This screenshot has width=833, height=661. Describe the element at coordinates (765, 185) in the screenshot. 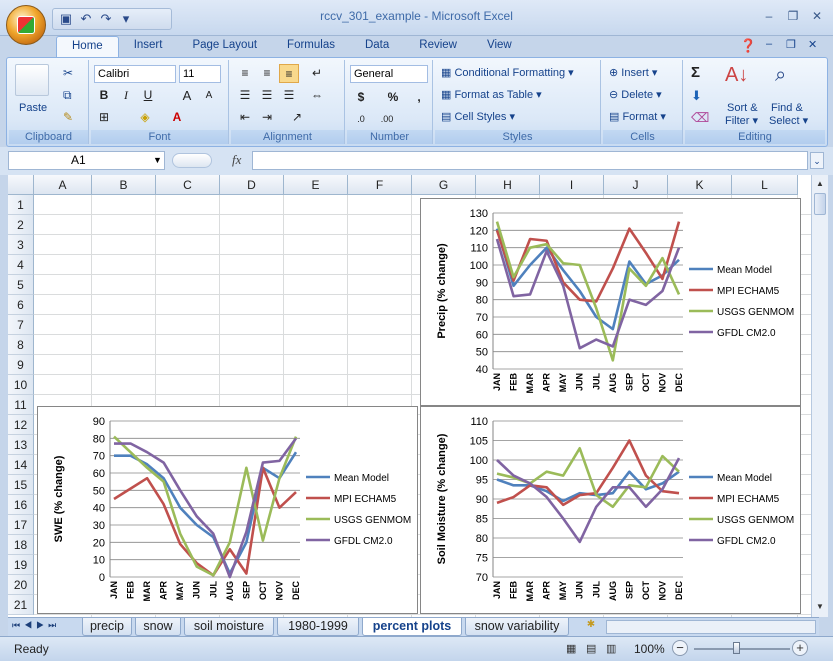

I see `column-header-L: L` at that location.